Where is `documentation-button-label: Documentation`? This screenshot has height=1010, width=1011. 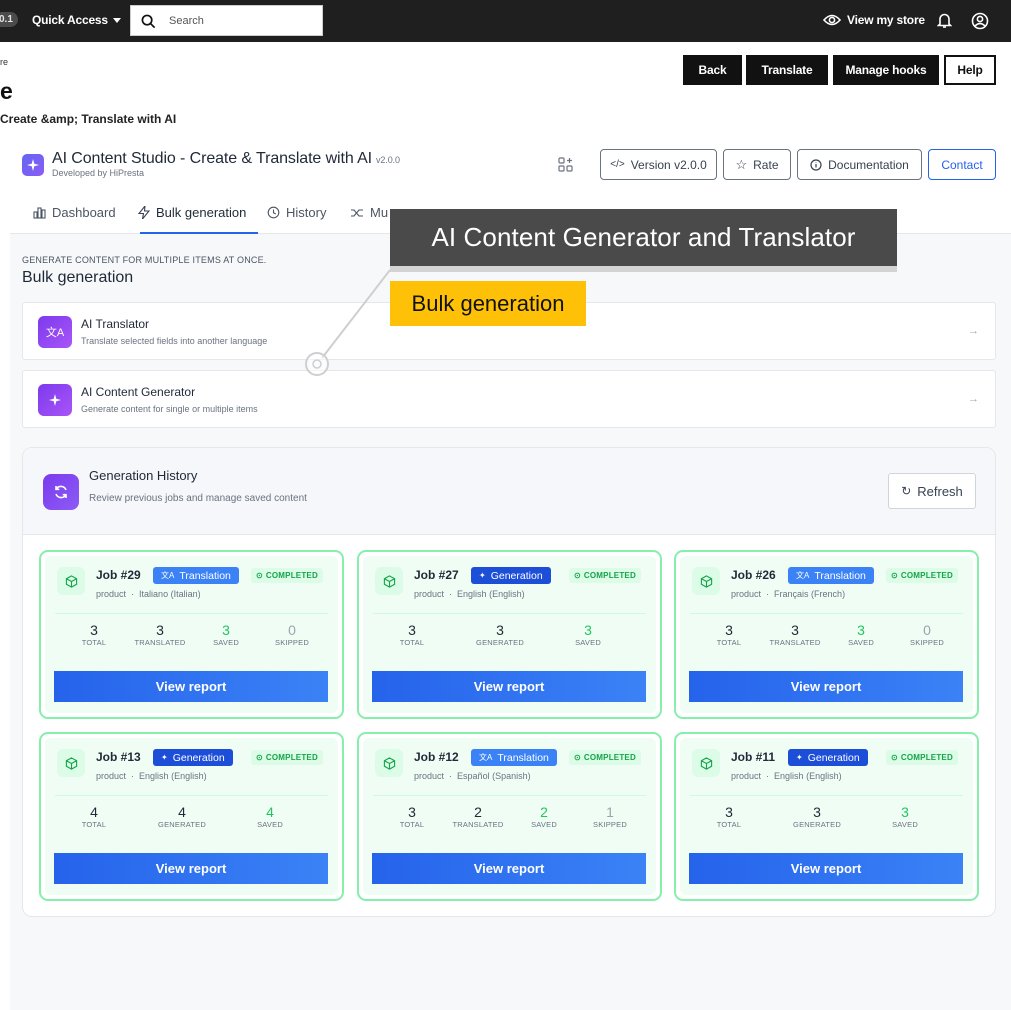 documentation-button-label: Documentation is located at coordinates (868, 164).